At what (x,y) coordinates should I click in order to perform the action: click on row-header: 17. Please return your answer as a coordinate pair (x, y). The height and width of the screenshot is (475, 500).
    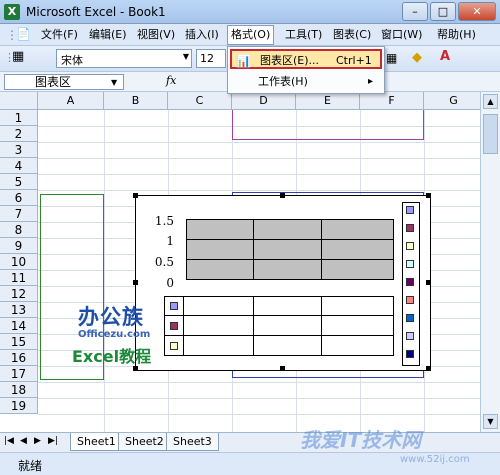
    Looking at the image, I should click on (19, 374).